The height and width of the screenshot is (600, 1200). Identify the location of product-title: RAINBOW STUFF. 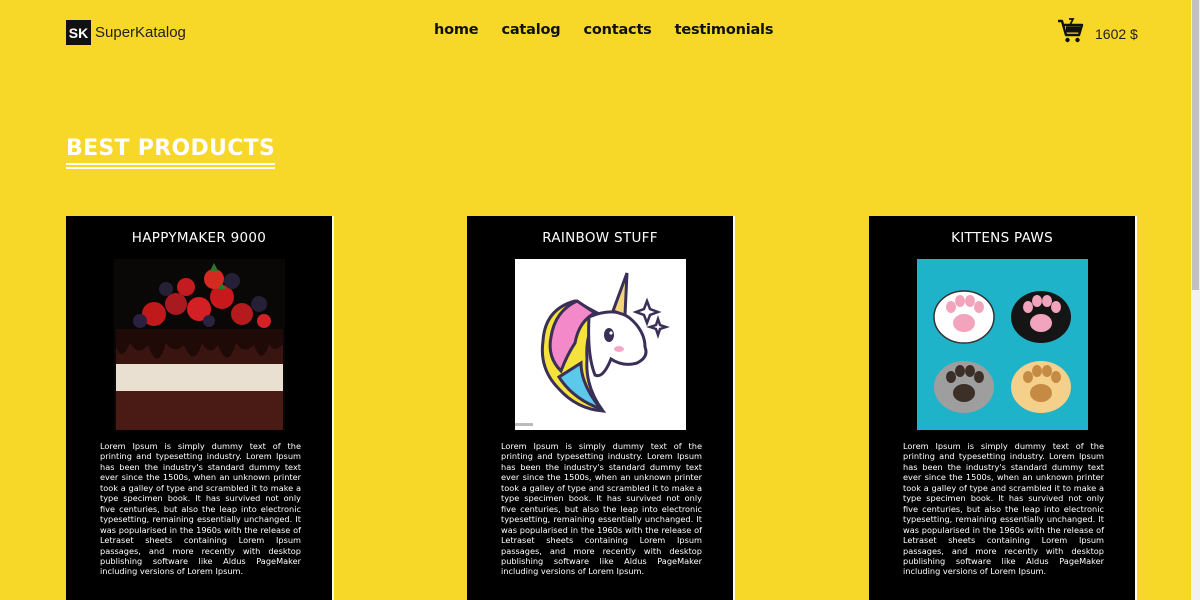
(600, 238).